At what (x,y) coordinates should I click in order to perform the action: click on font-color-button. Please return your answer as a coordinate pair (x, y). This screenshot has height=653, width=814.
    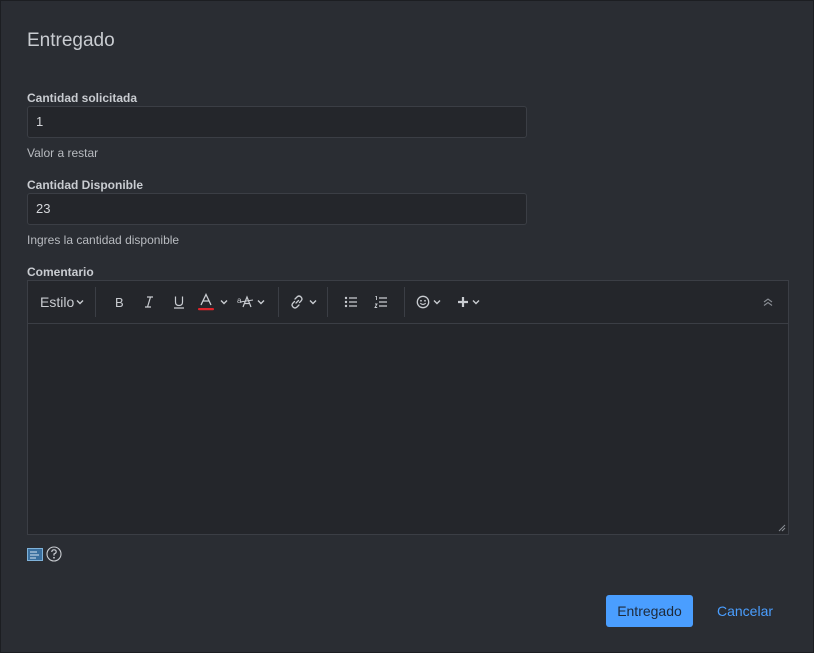
    Looking at the image, I should click on (213, 302).